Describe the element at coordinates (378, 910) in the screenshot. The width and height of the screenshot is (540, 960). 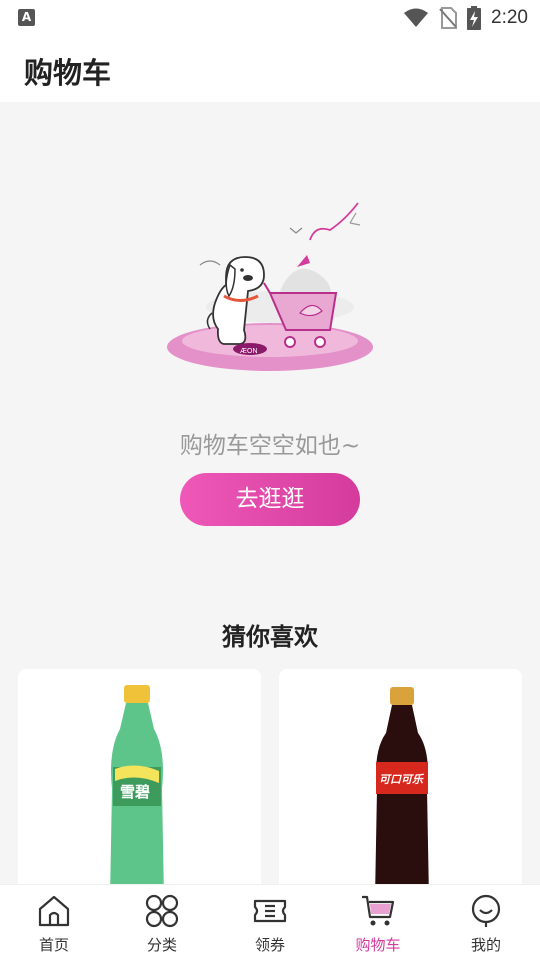
I see `cart-icon` at that location.